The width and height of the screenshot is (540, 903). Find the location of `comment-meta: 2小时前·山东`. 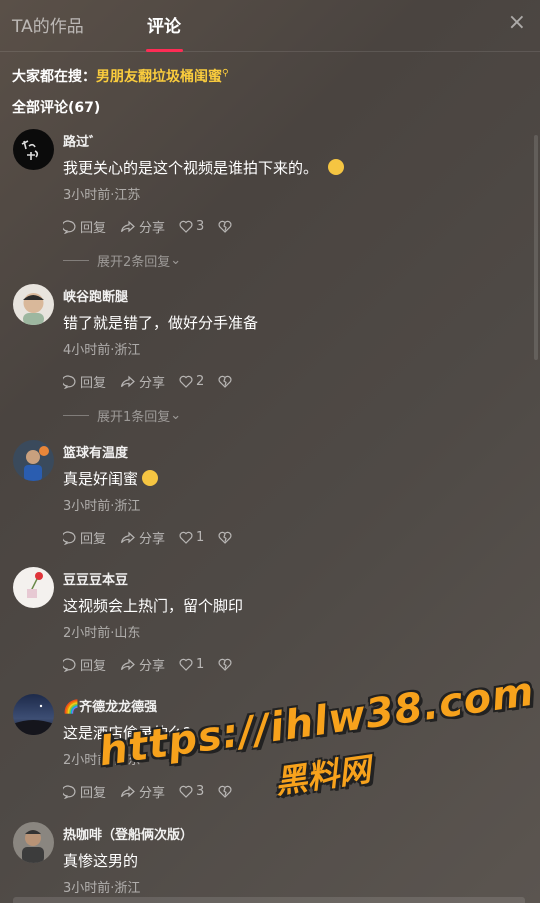

comment-meta: 2小时前·山东 is located at coordinates (102, 633).